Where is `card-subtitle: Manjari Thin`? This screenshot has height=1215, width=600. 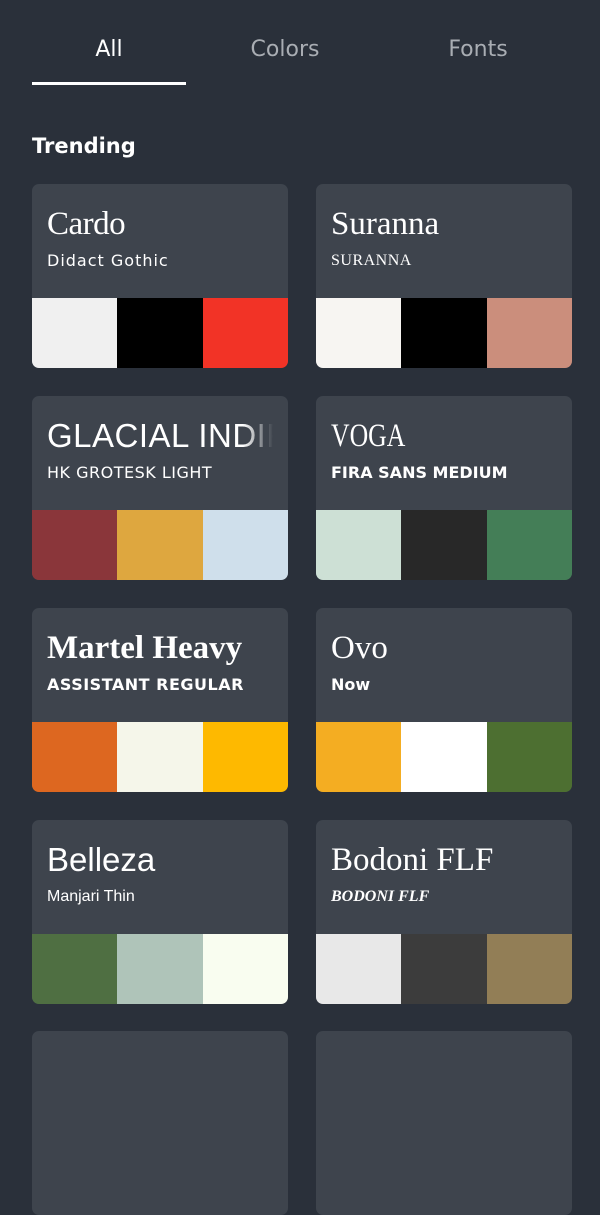 card-subtitle: Manjari Thin is located at coordinates (91, 896).